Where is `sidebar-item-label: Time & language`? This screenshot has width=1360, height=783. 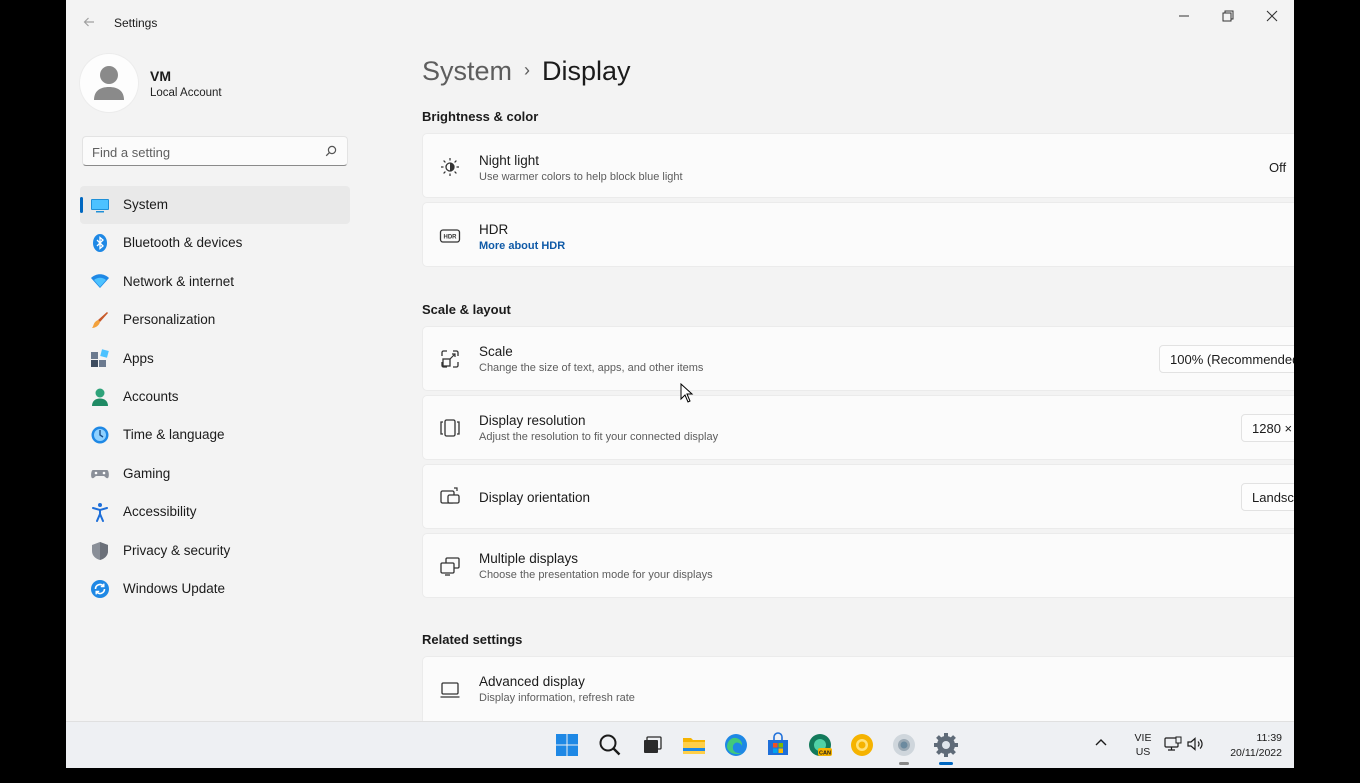 sidebar-item-label: Time & language is located at coordinates (174, 435).